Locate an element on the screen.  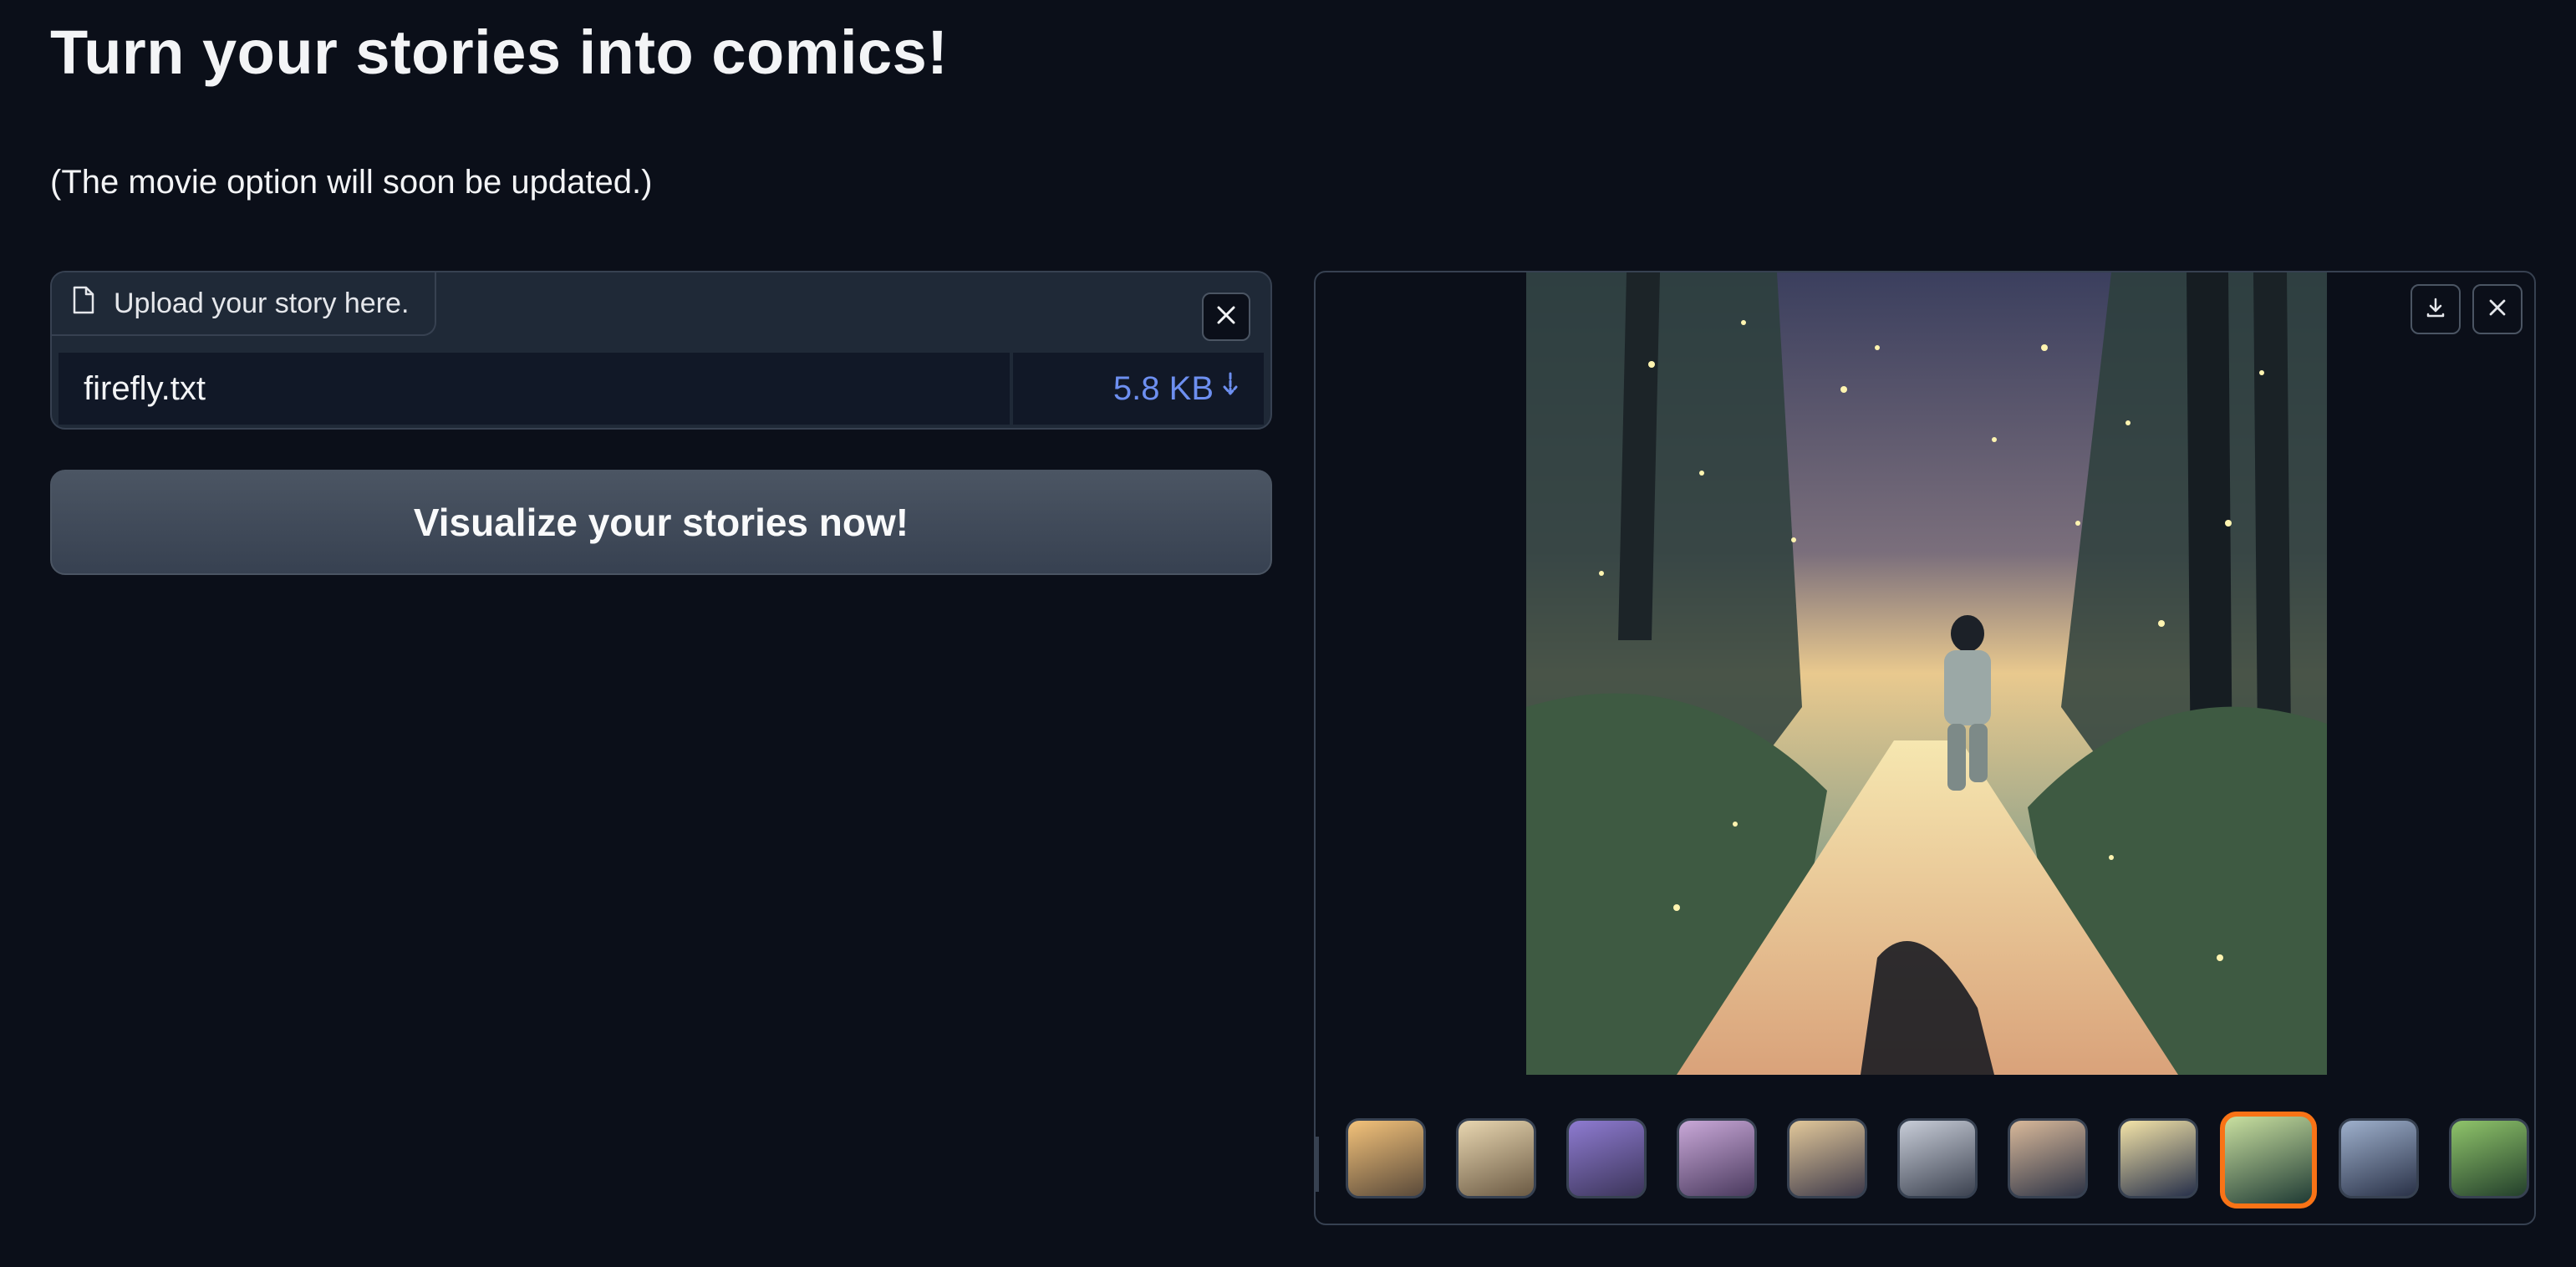
download-image-button is located at coordinates (2436, 309).